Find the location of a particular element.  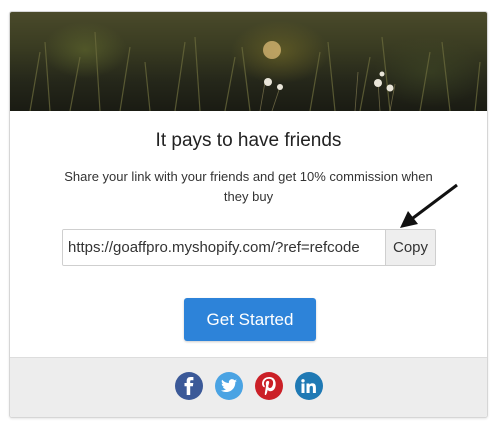

facebook-share-button is located at coordinates (188, 386).